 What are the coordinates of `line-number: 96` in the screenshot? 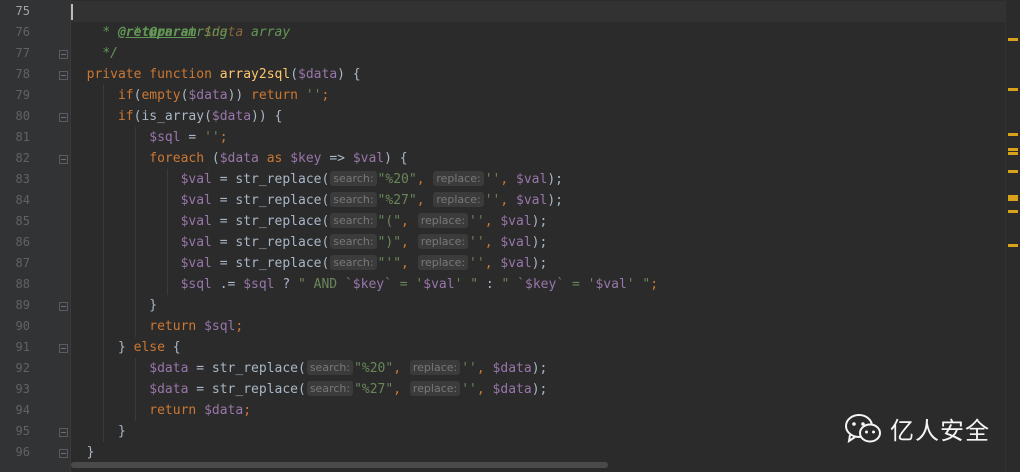 It's located at (22, 452).